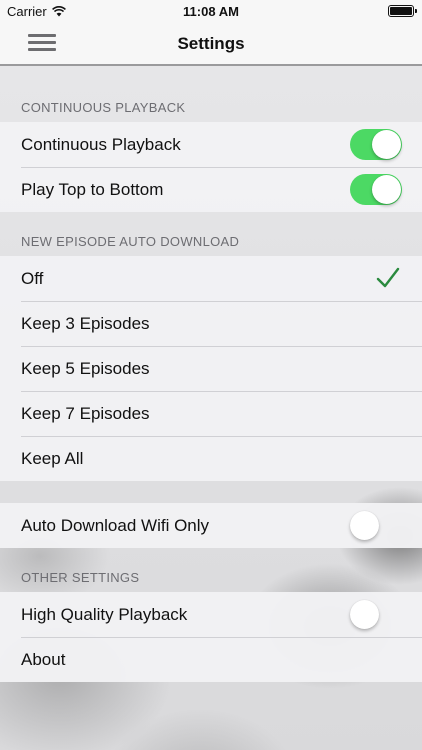 The width and height of the screenshot is (422, 750). I want to click on play-top-to-bottom-label: Play Top to Bottom, so click(92, 189).